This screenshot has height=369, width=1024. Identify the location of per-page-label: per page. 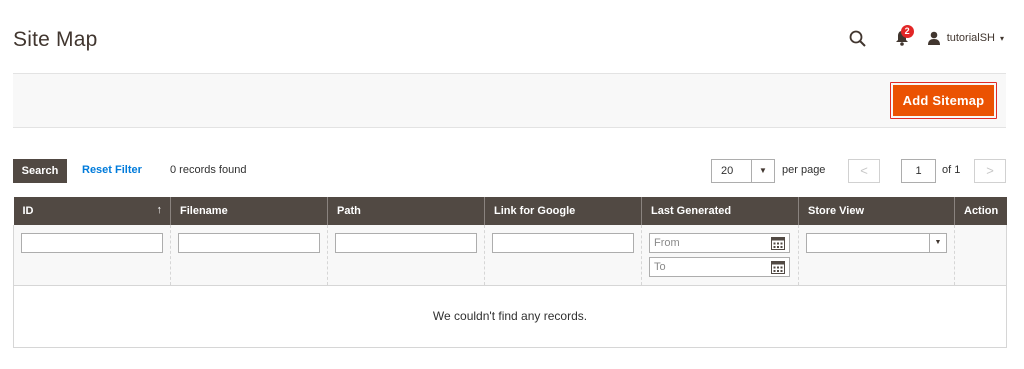
(804, 170).